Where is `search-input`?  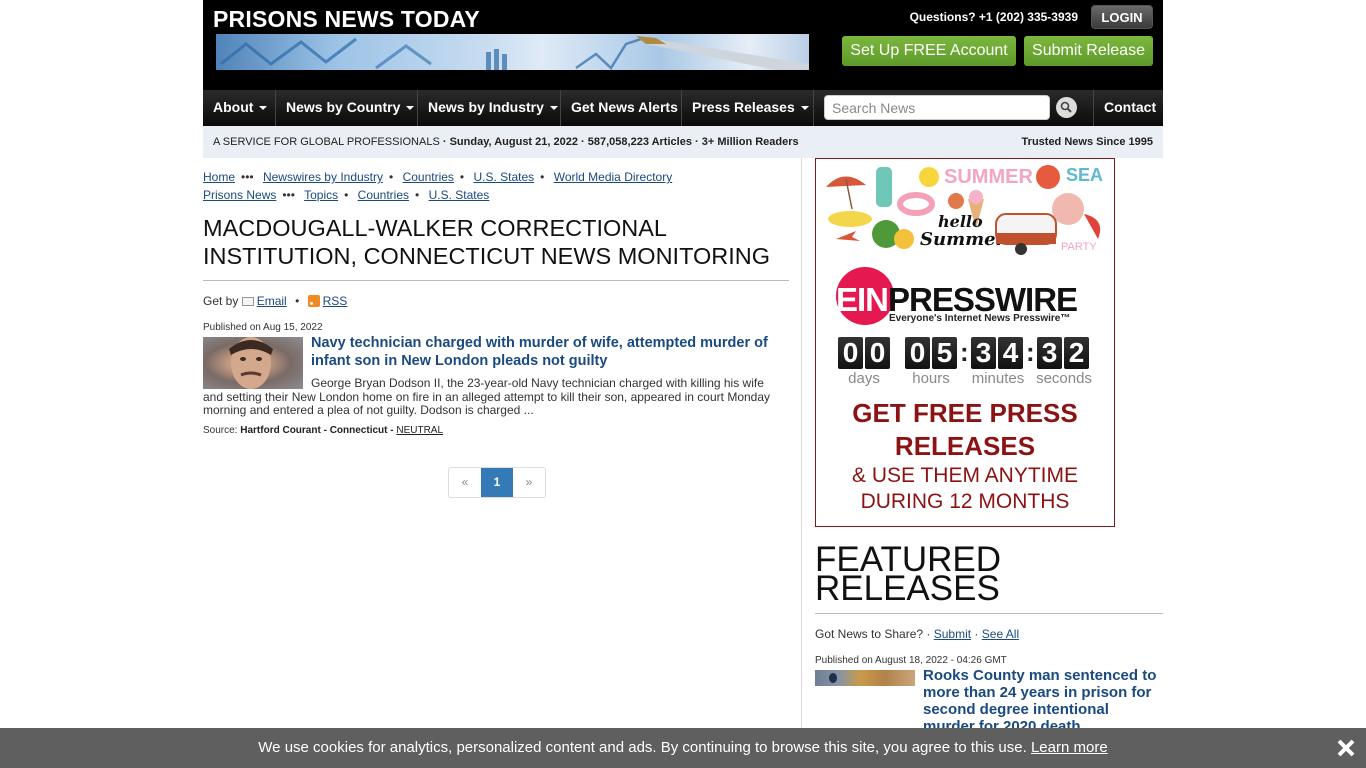 search-input is located at coordinates (937, 107).